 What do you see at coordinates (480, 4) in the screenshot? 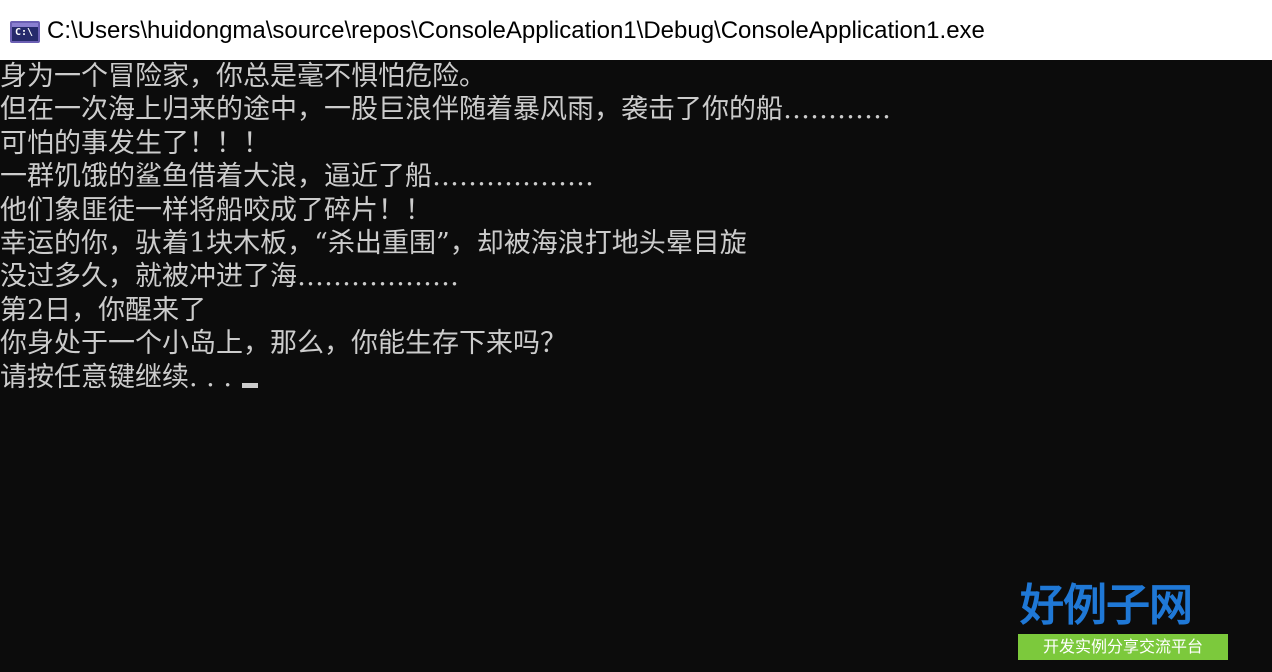
I see `background-window-fragment` at bounding box center [480, 4].